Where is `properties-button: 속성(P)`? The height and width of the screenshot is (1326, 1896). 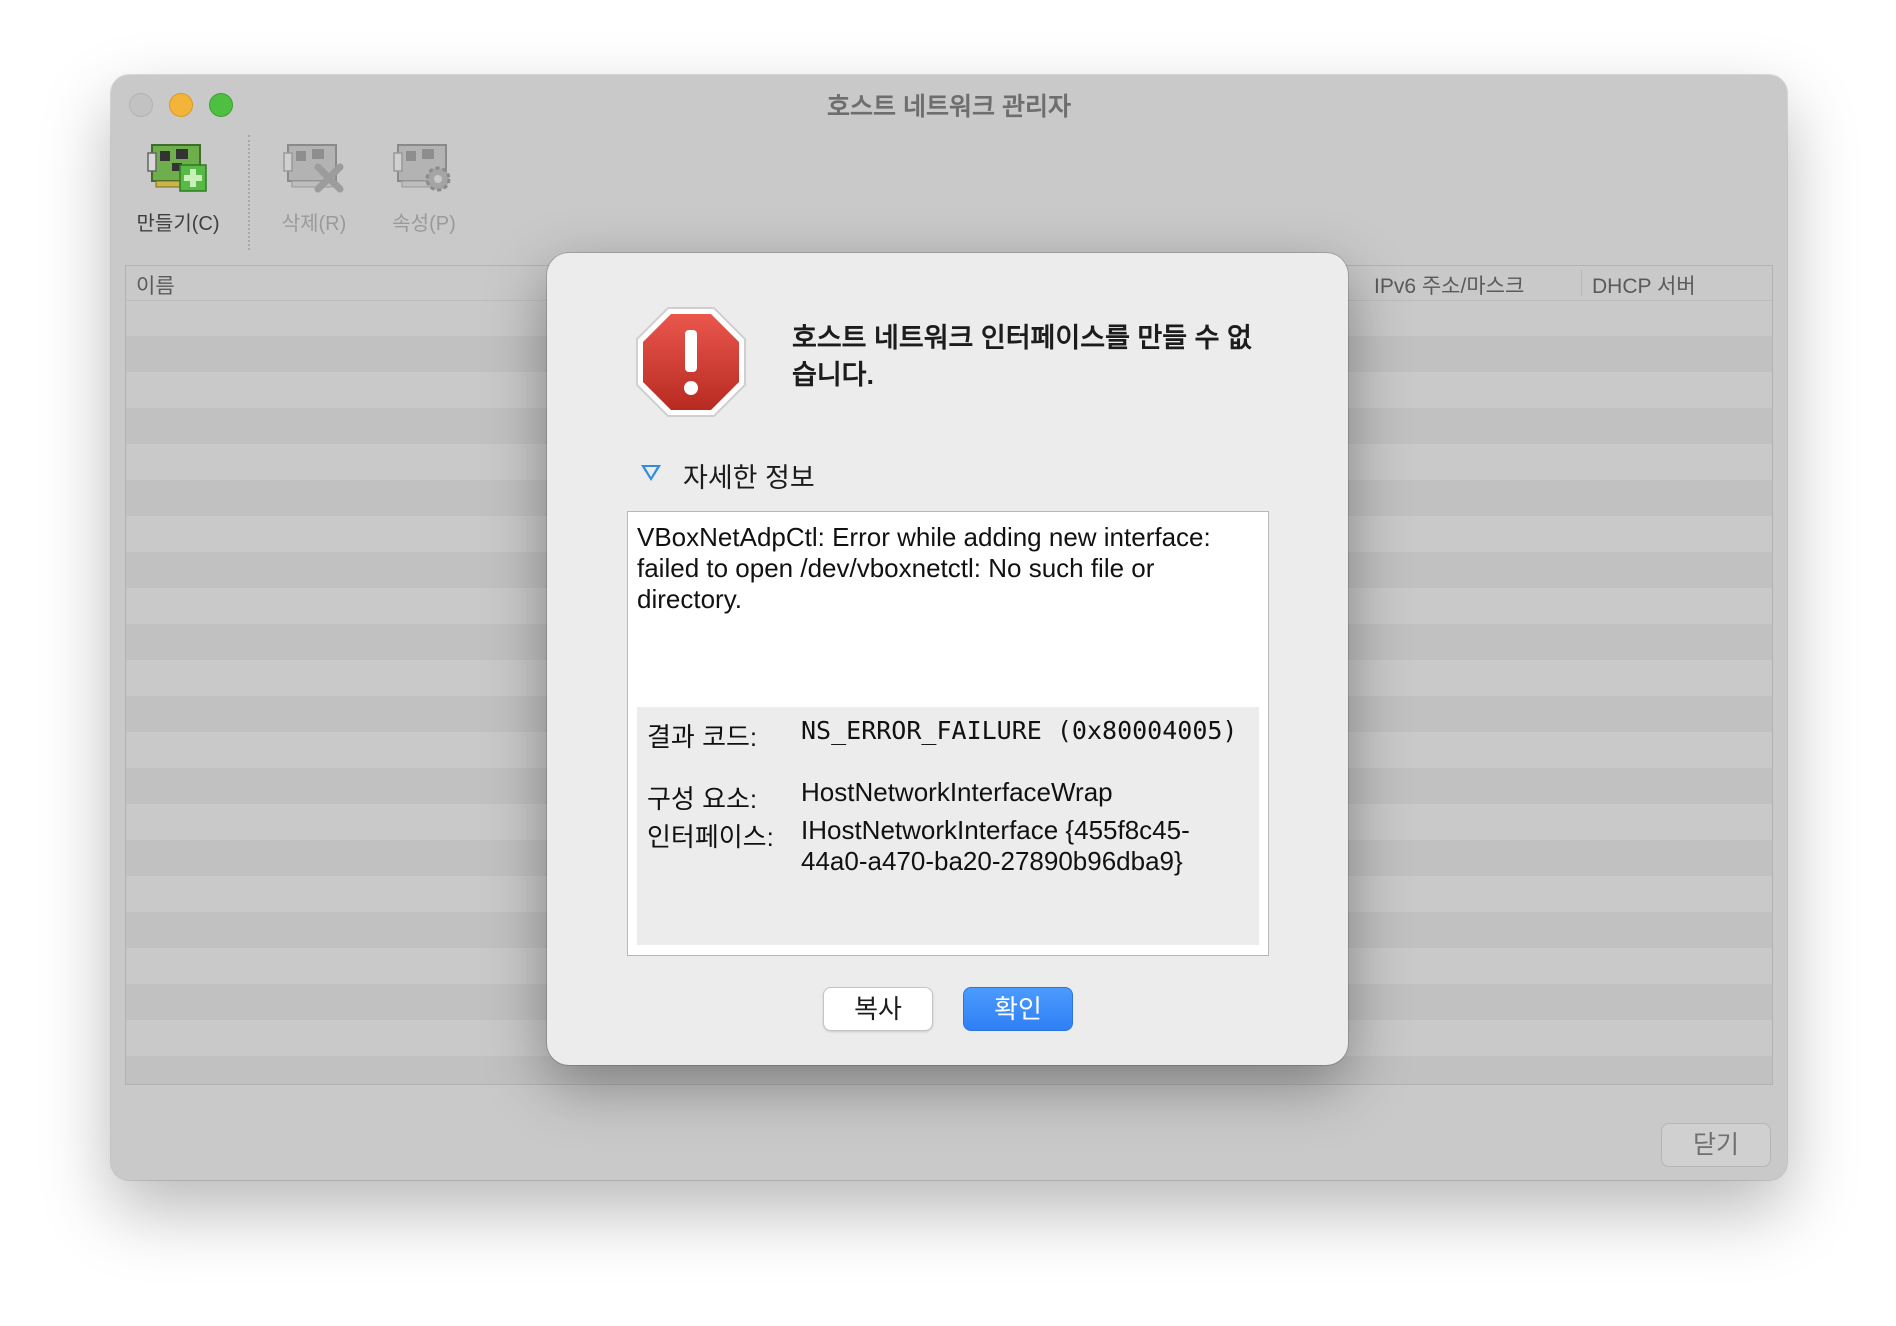 properties-button: 속성(P) is located at coordinates (424, 185).